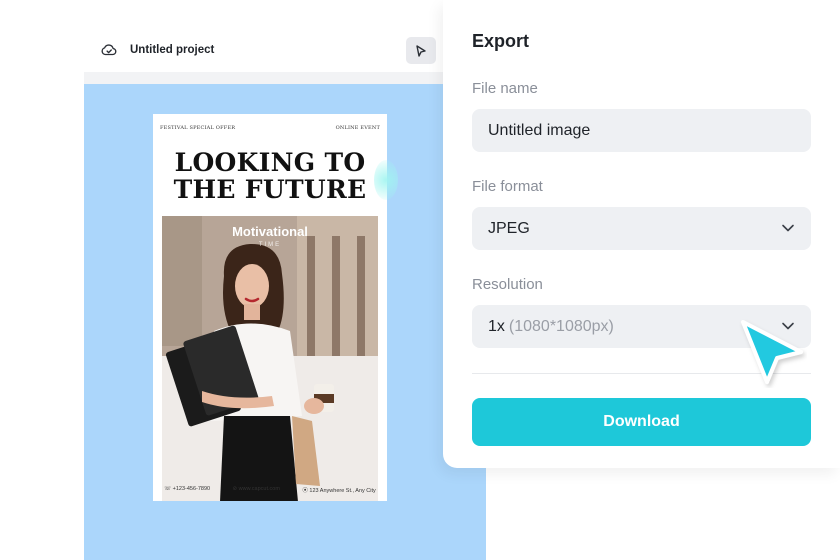  What do you see at coordinates (641, 422) in the screenshot?
I see `download-button: Download` at bounding box center [641, 422].